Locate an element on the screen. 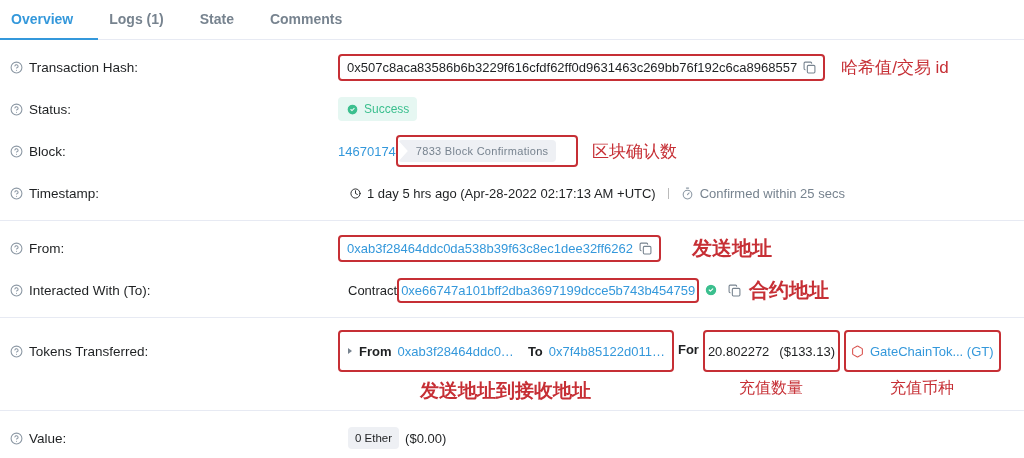 The image size is (1024, 458). for-label: For is located at coordinates (688, 350).